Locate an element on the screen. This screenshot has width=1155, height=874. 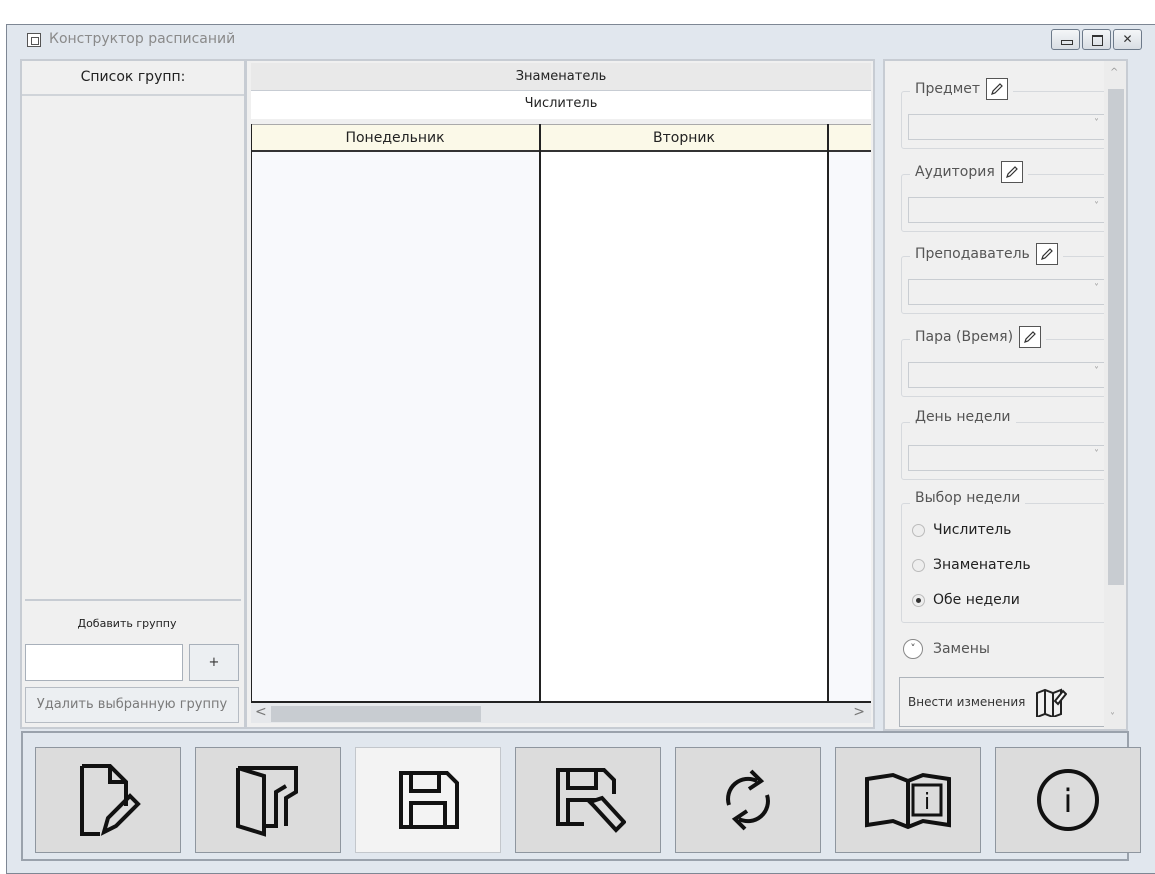
maximize-button is located at coordinates (1096, 39).